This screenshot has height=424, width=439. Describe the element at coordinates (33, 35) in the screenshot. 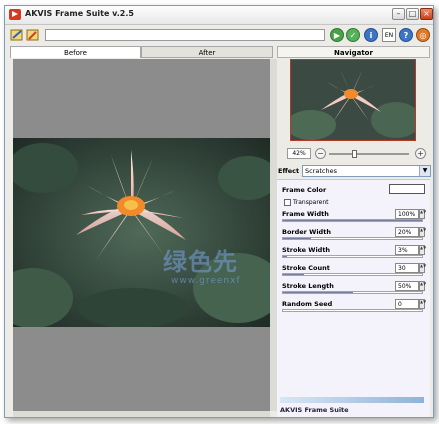

I see `save-image-icon` at that location.